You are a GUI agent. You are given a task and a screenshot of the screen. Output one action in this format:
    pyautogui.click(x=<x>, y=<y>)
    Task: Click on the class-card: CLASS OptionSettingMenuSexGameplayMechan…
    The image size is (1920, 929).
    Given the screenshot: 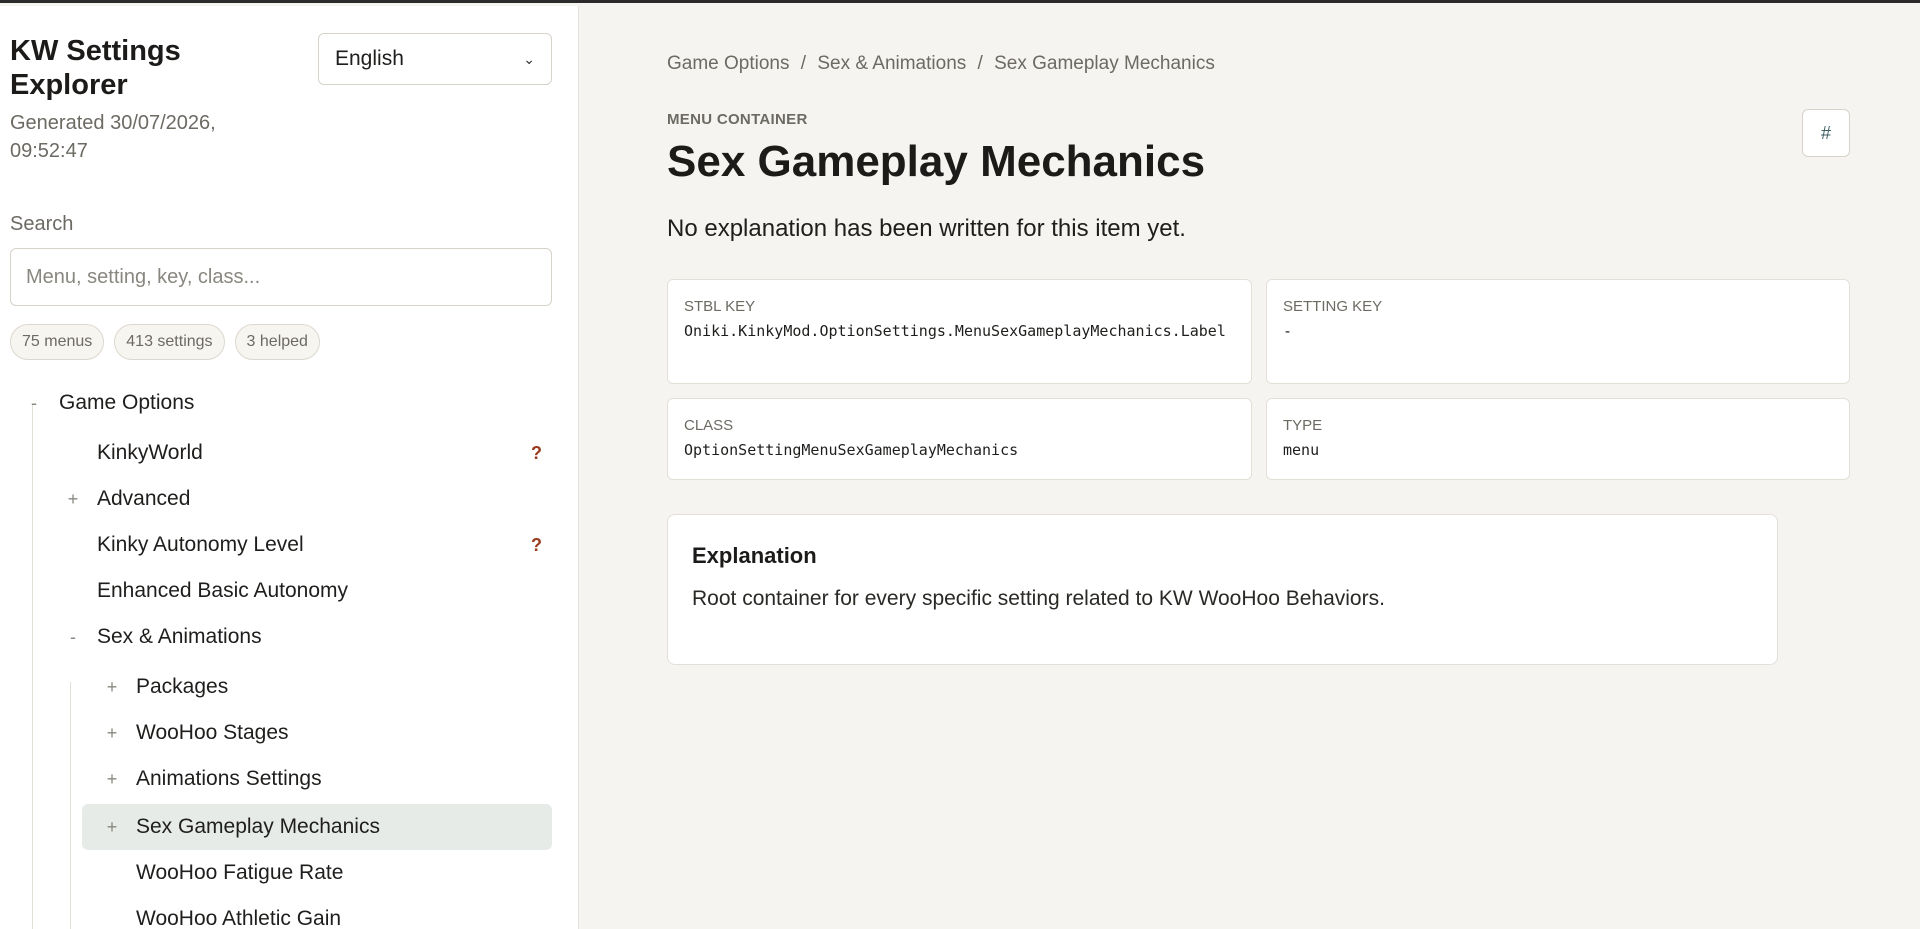 What is the action you would take?
    pyautogui.click(x=959, y=439)
    